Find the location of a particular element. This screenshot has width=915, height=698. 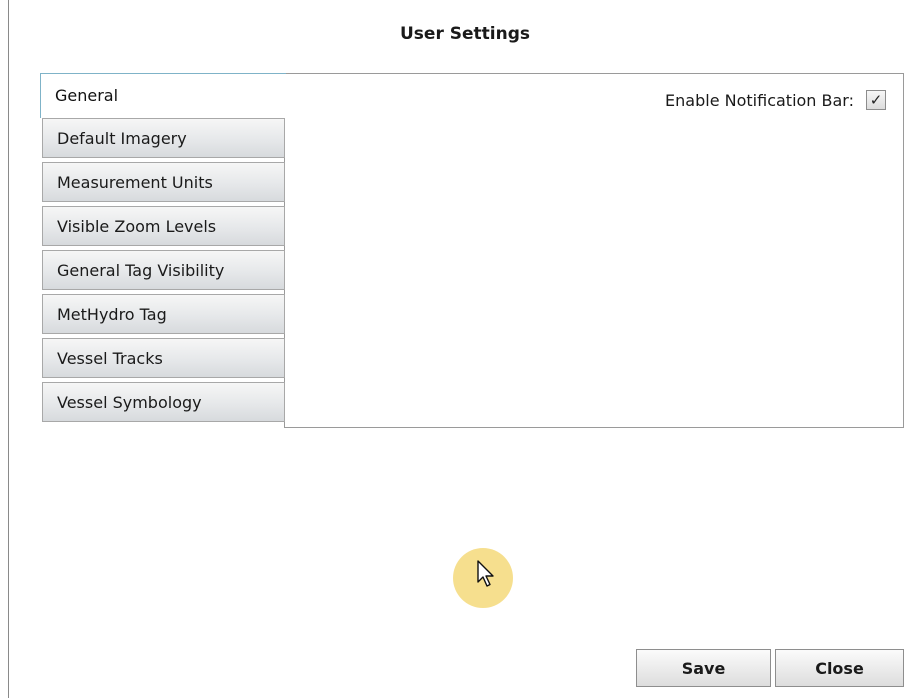

notification-bar-checkbox: ✓ is located at coordinates (876, 100).